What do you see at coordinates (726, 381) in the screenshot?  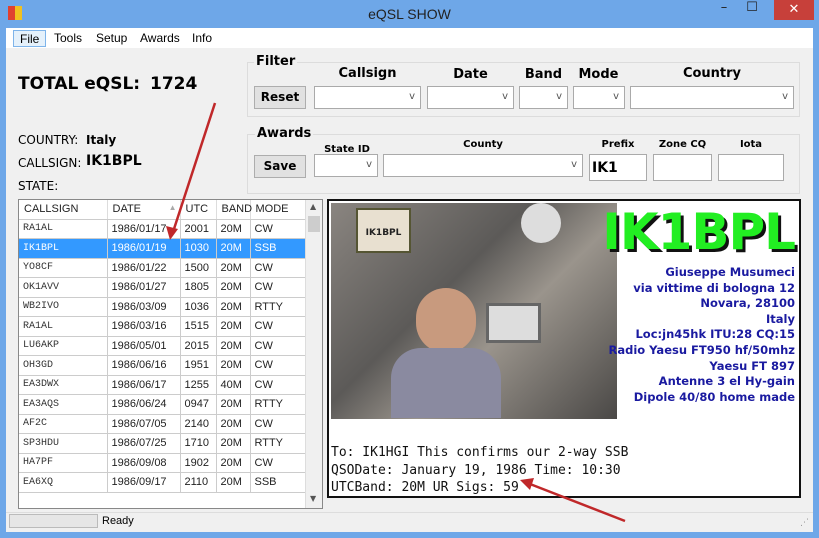 I see `card-address-line: Antenne 3 el Hy-gain` at bounding box center [726, 381].